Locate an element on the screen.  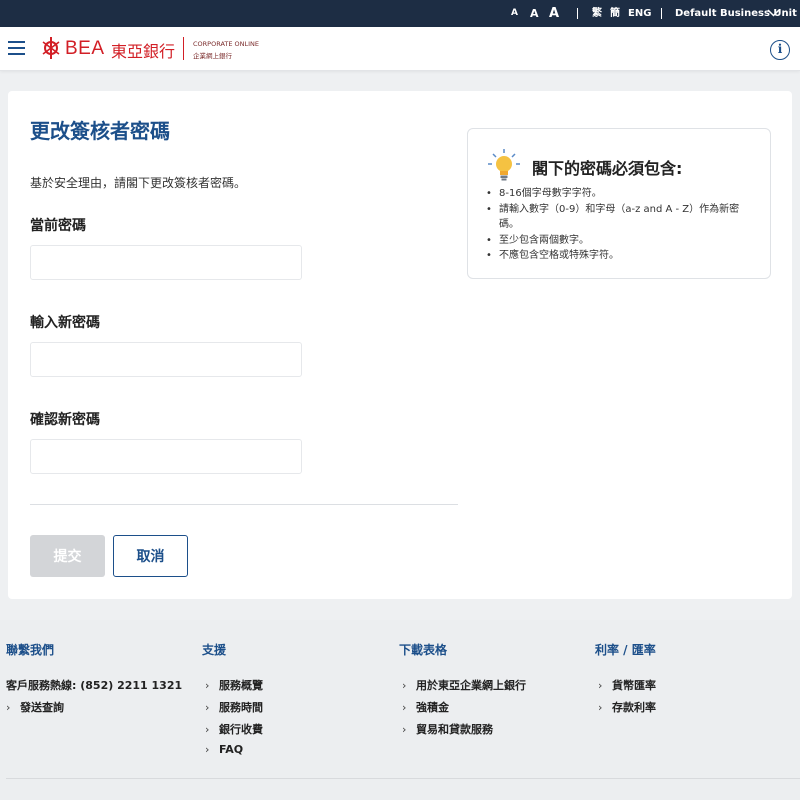
current-password-label: 當前密碼 is located at coordinates (58, 226).